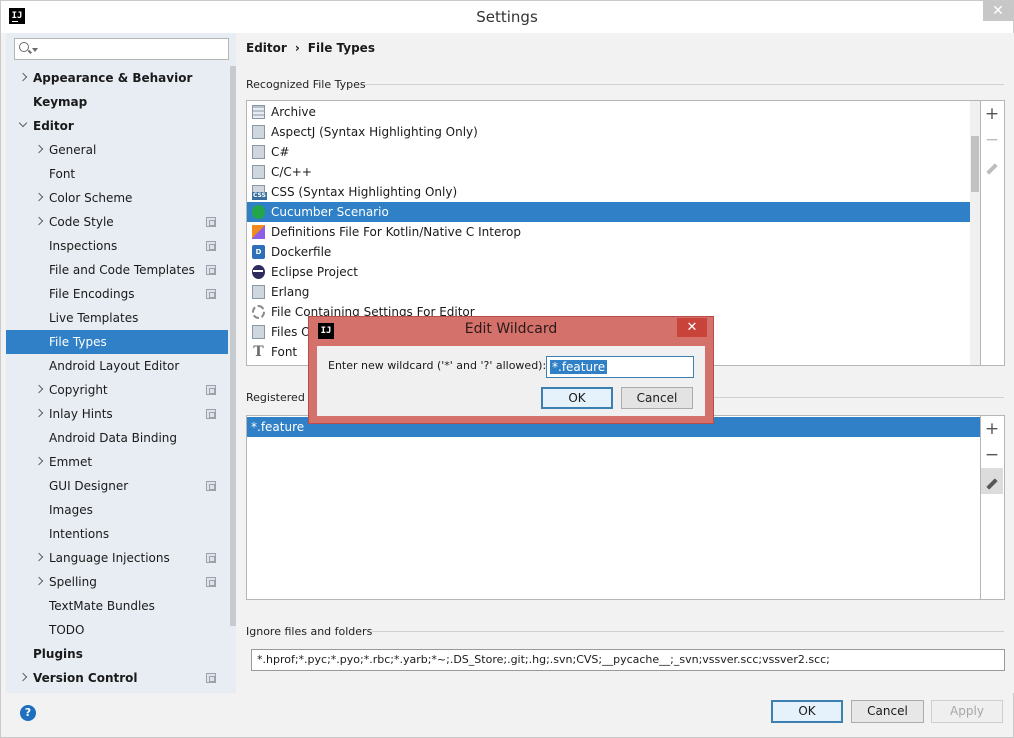 The image size is (1014, 738). I want to click on dialog-ok-button: OK, so click(577, 398).